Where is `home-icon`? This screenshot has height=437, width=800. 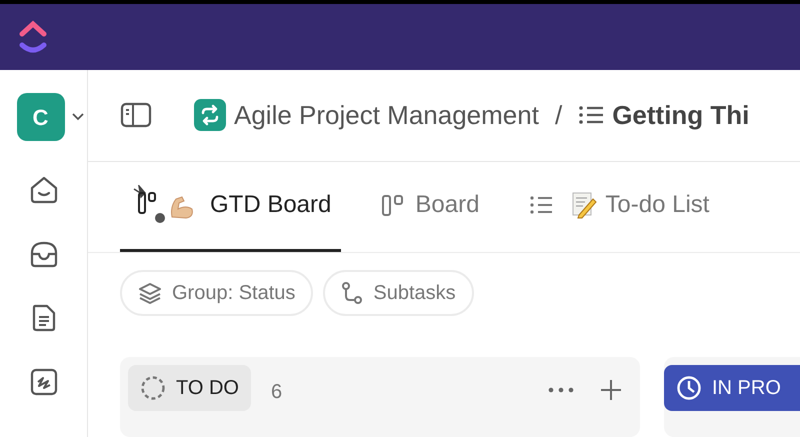
home-icon is located at coordinates (43, 190).